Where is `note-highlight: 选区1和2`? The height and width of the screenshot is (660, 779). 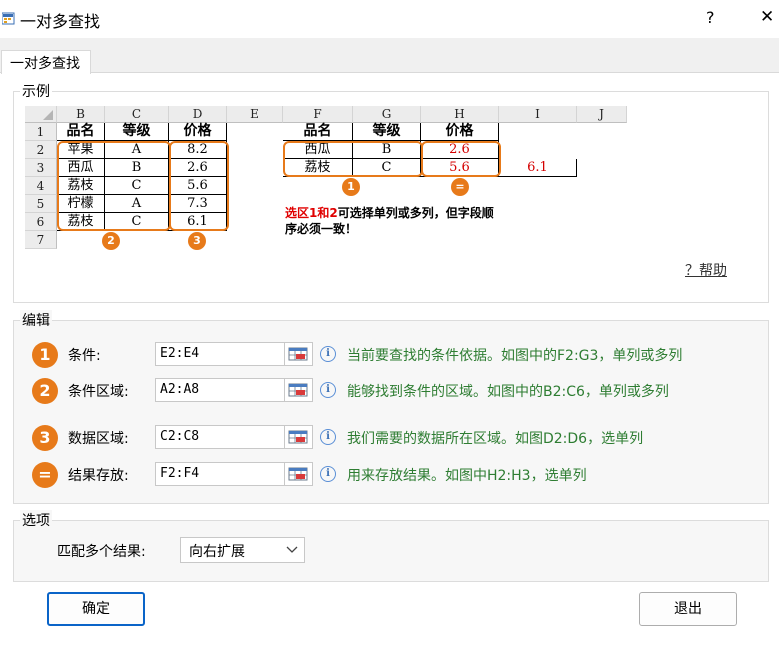
note-highlight: 选区1和2 is located at coordinates (311, 213).